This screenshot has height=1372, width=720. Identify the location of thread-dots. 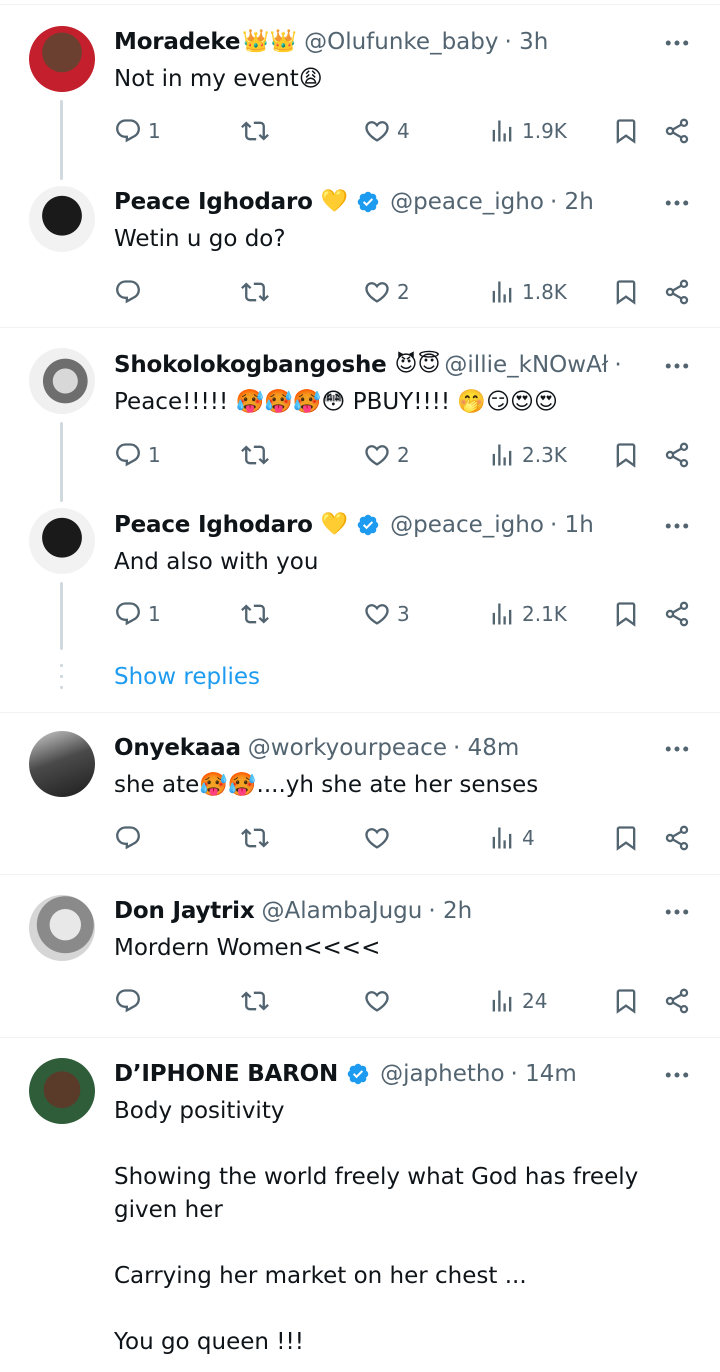
(61, 680).